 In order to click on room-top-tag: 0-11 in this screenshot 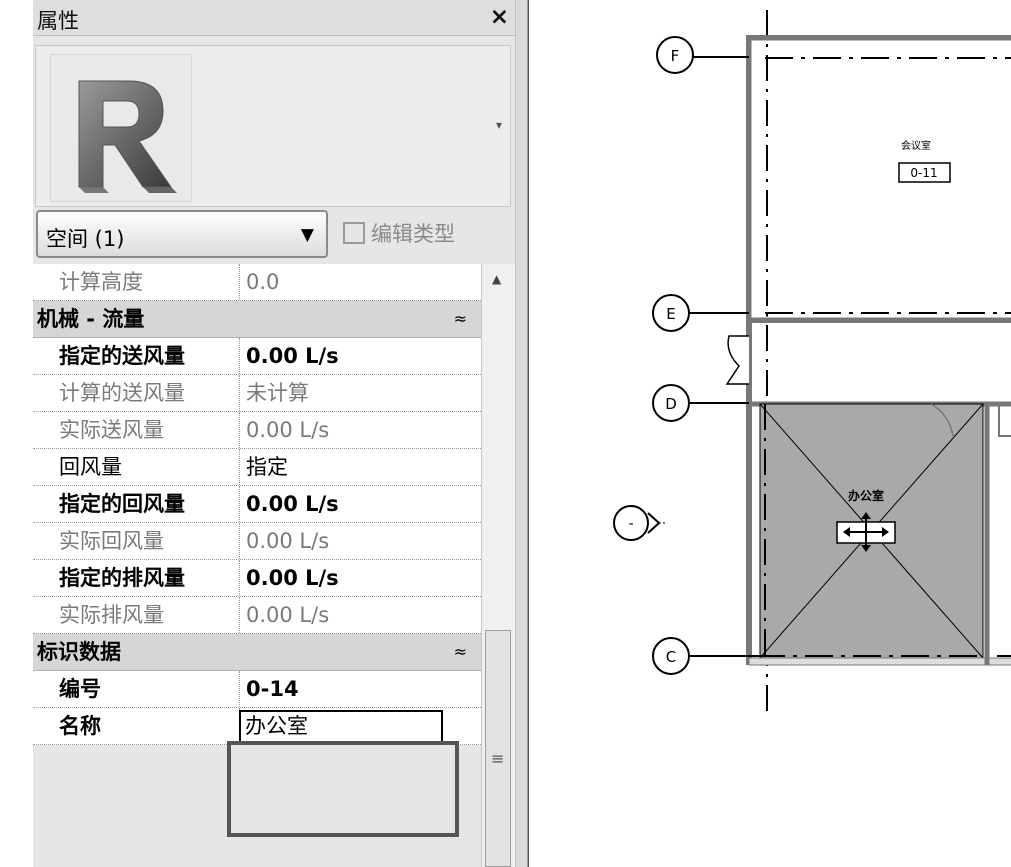, I will do `click(923, 173)`.